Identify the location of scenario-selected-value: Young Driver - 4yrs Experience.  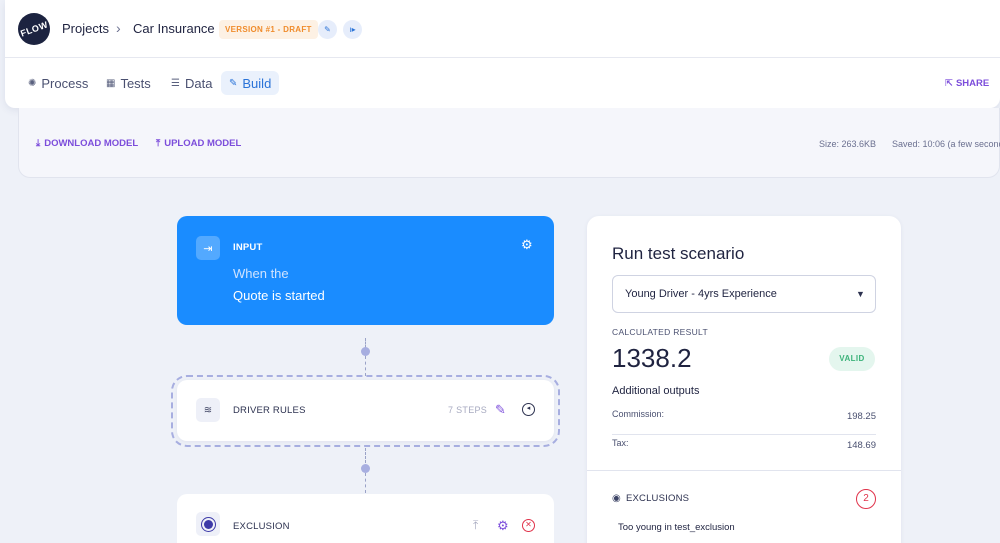
(701, 294).